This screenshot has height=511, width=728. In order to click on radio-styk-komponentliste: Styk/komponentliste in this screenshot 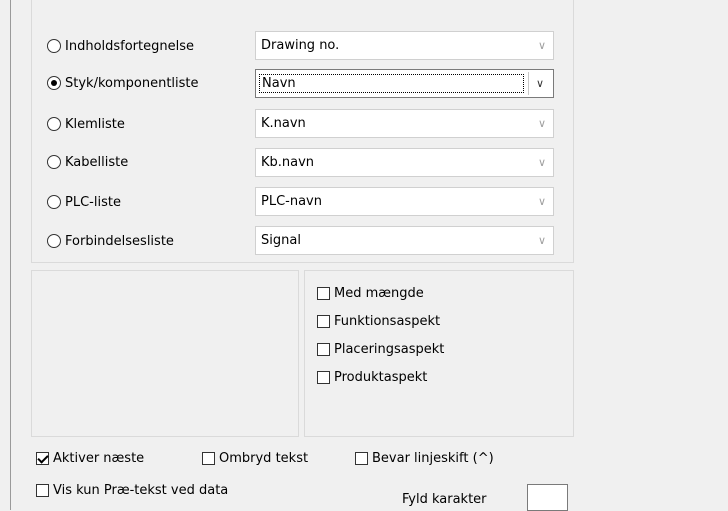, I will do `click(147, 83)`.